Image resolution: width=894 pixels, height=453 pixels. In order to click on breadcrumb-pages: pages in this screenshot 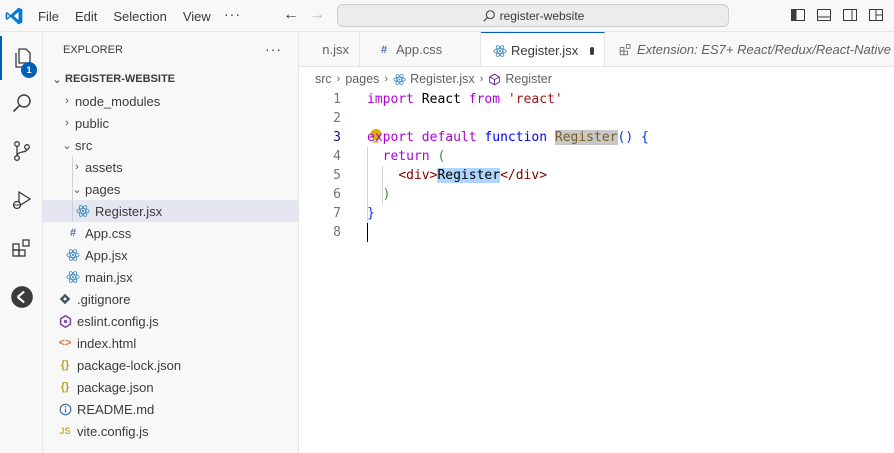, I will do `click(362, 79)`.